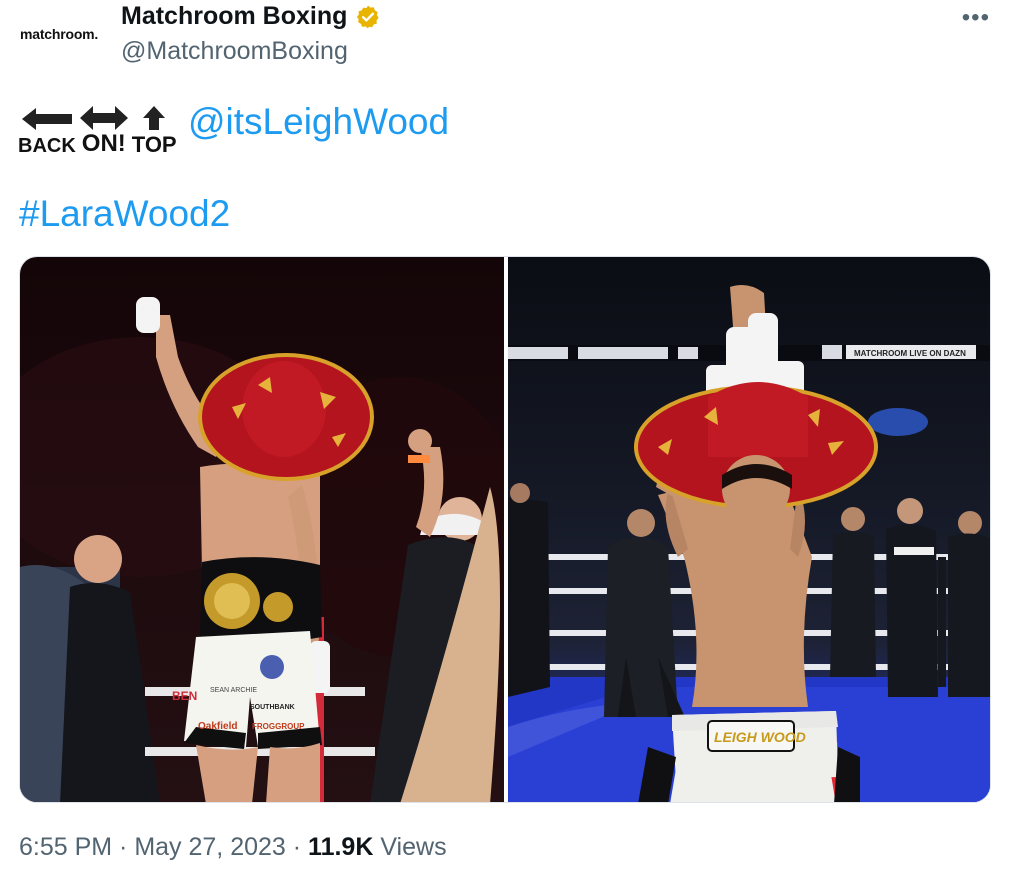 The width and height of the screenshot is (1024, 870). What do you see at coordinates (210, 847) in the screenshot?
I see `tweet-date: May 27, 2023` at bounding box center [210, 847].